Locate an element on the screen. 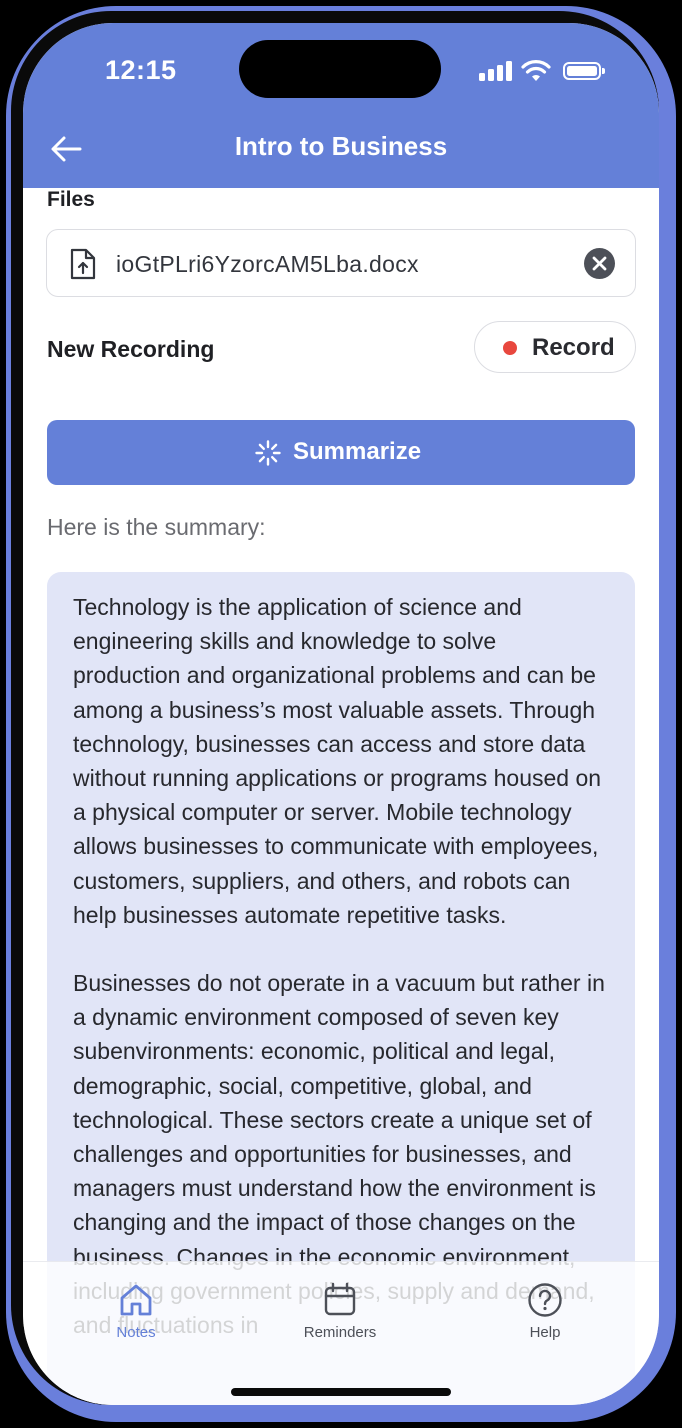  new-recording-label: New Recording is located at coordinates (131, 349).